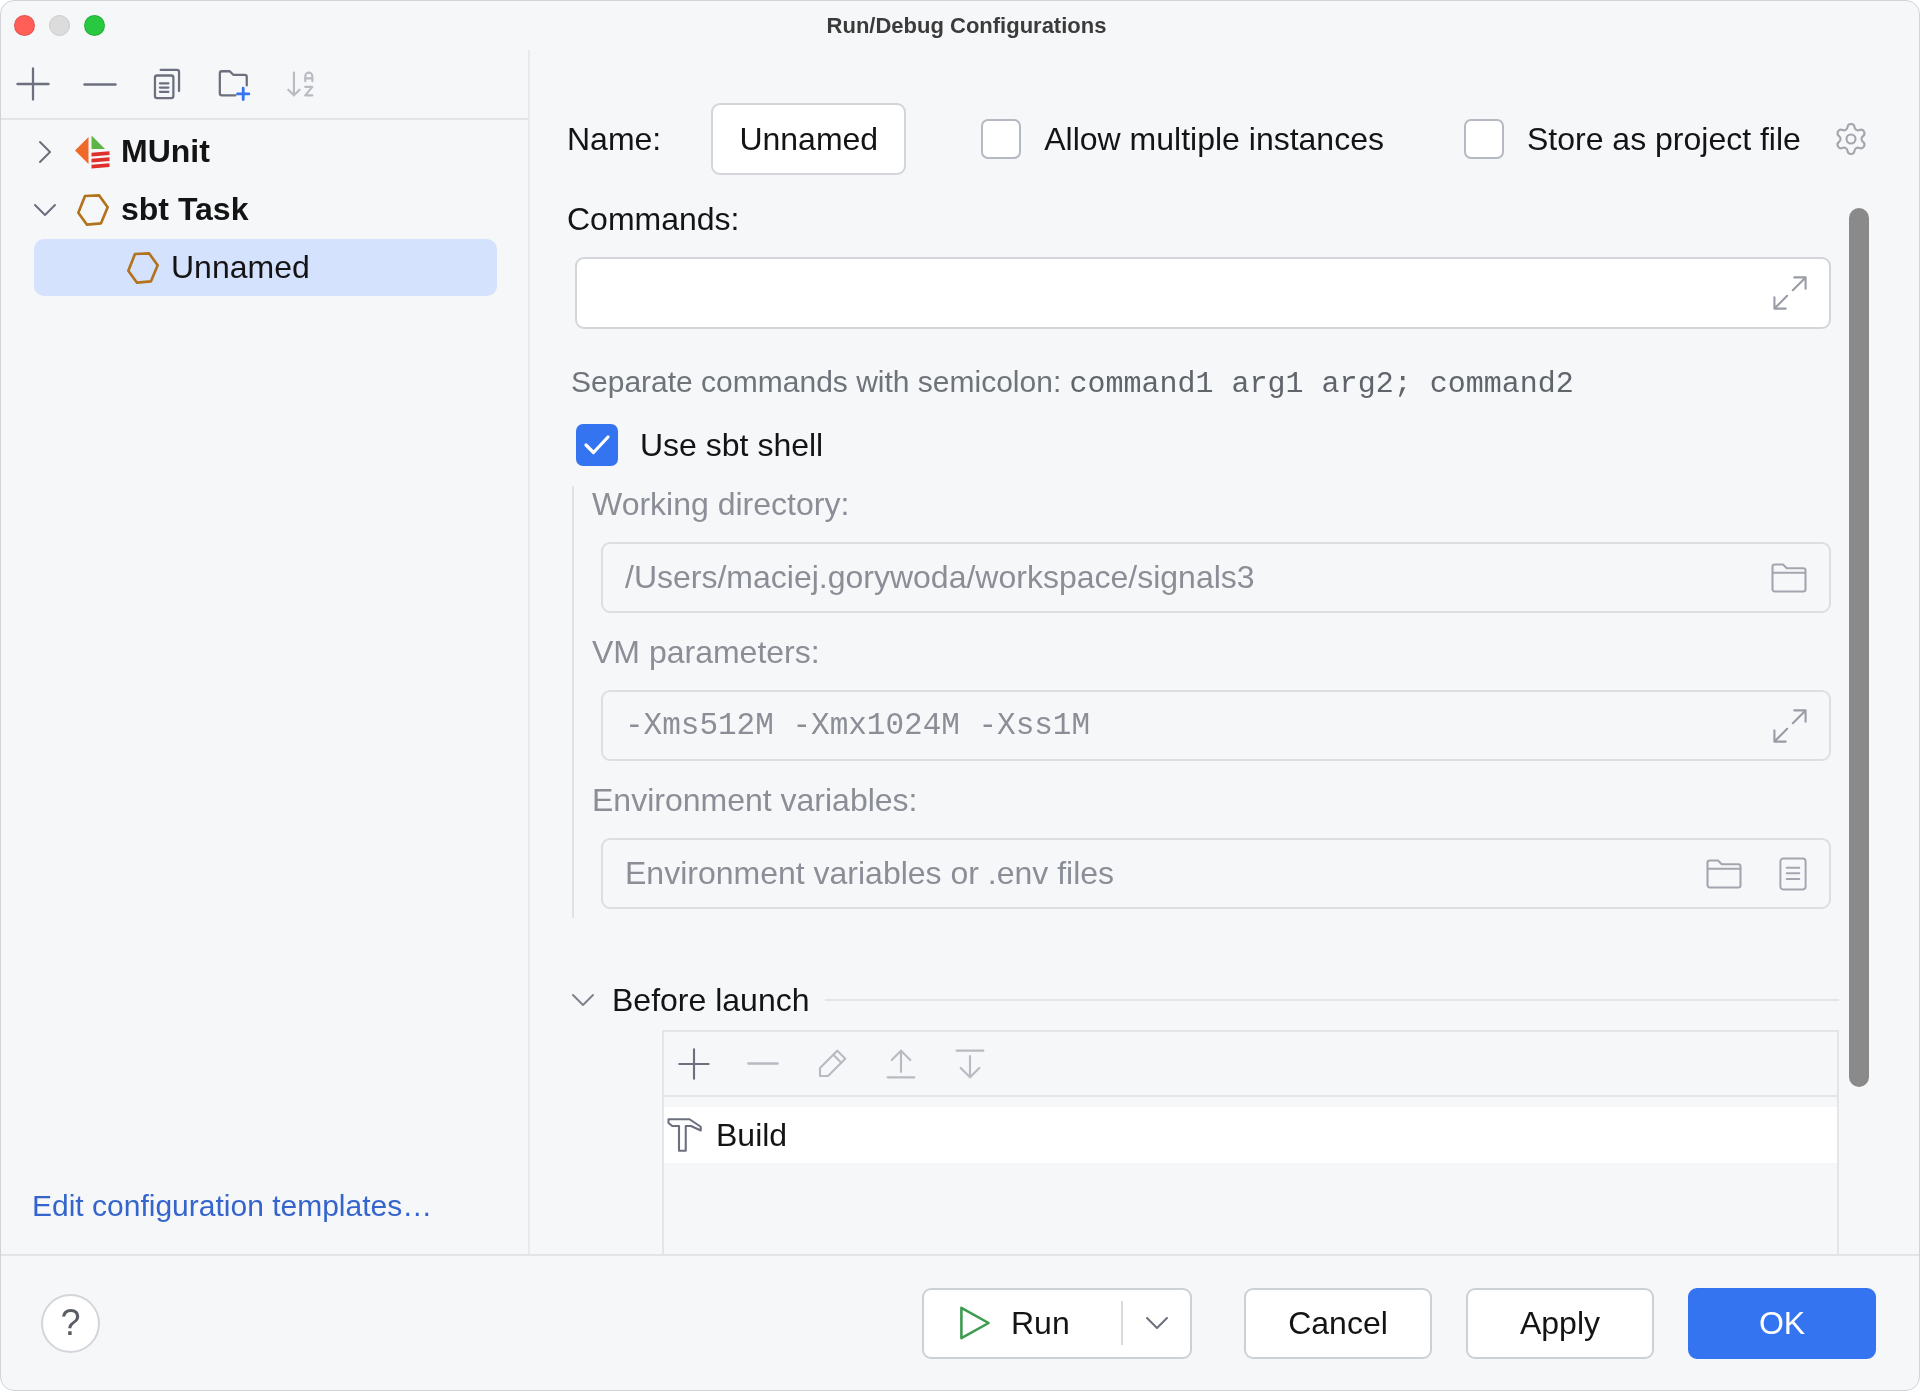  What do you see at coordinates (93, 151) in the screenshot?
I see `munit-logo-icon` at bounding box center [93, 151].